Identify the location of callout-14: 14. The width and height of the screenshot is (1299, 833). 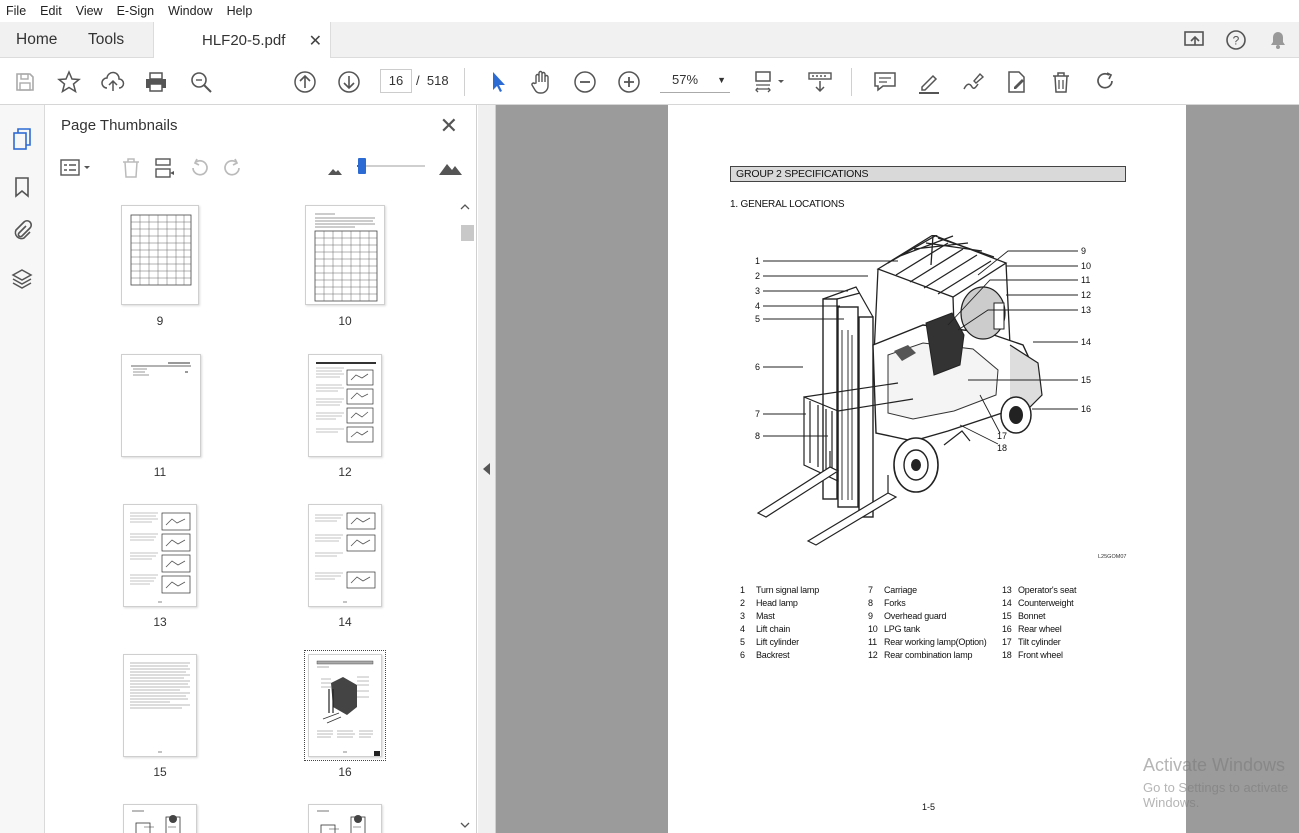
(1086, 342).